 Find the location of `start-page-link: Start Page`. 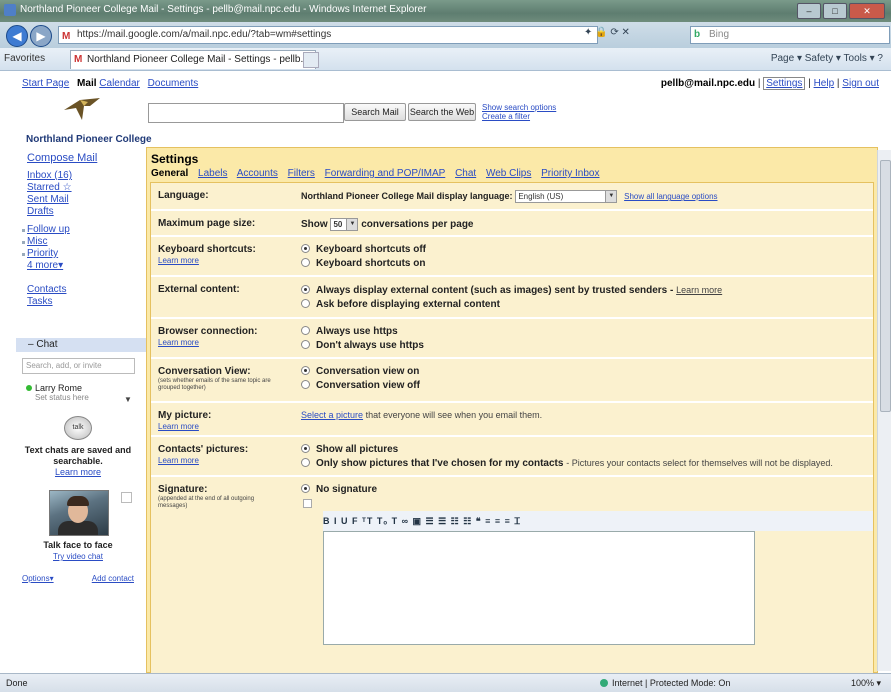

start-page-link: Start Page is located at coordinates (45, 83).